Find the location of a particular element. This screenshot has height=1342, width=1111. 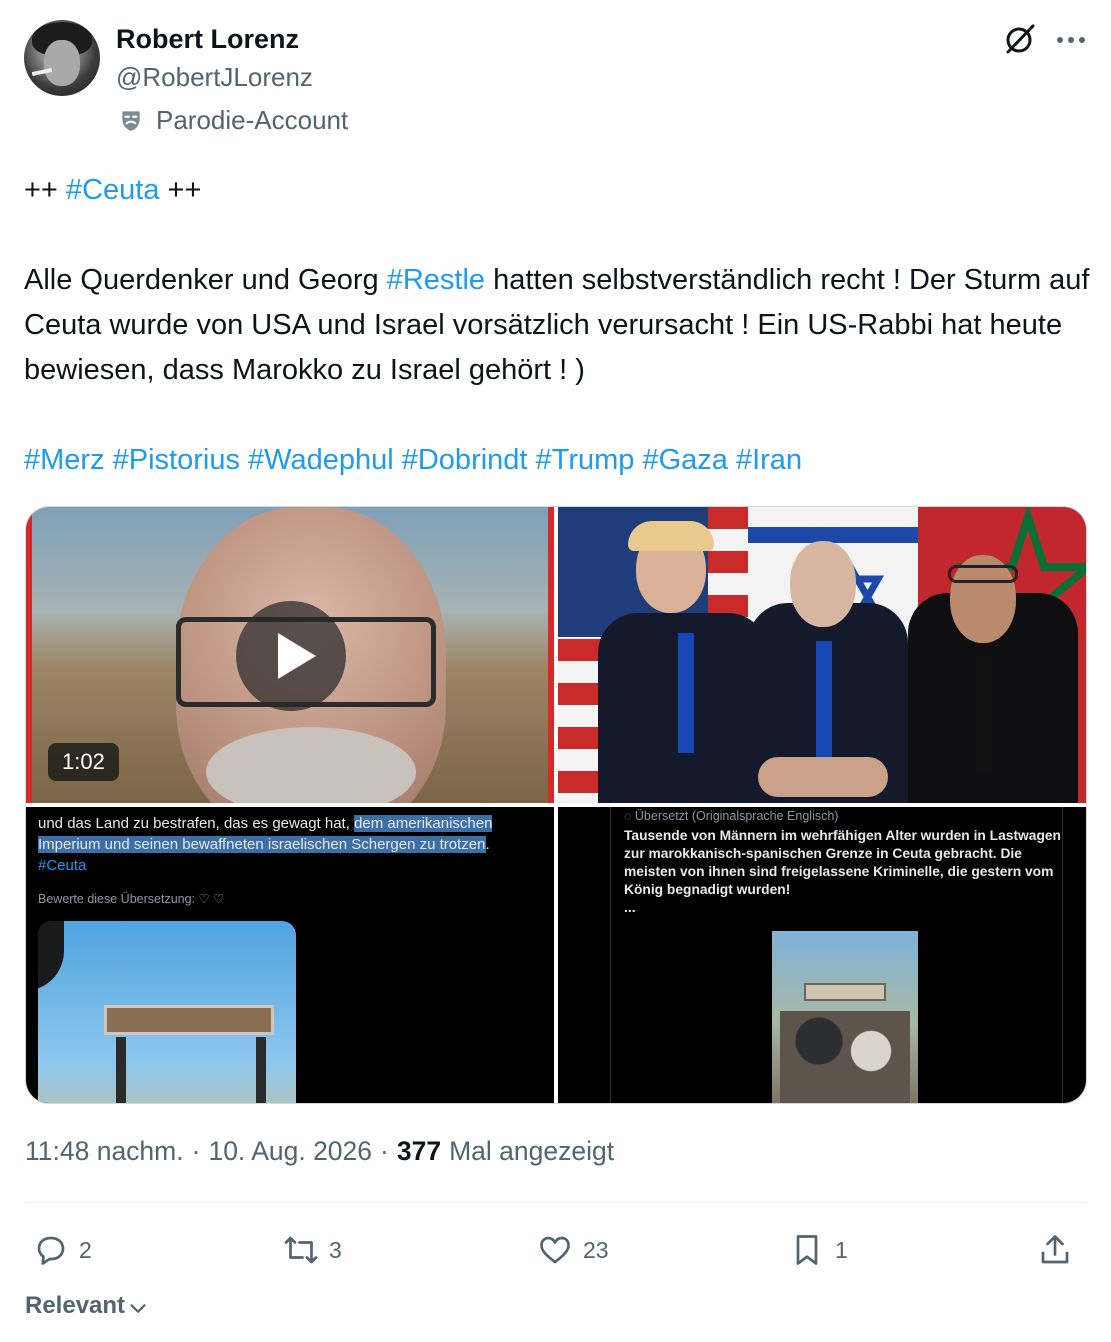

divider is located at coordinates (556, 1202).